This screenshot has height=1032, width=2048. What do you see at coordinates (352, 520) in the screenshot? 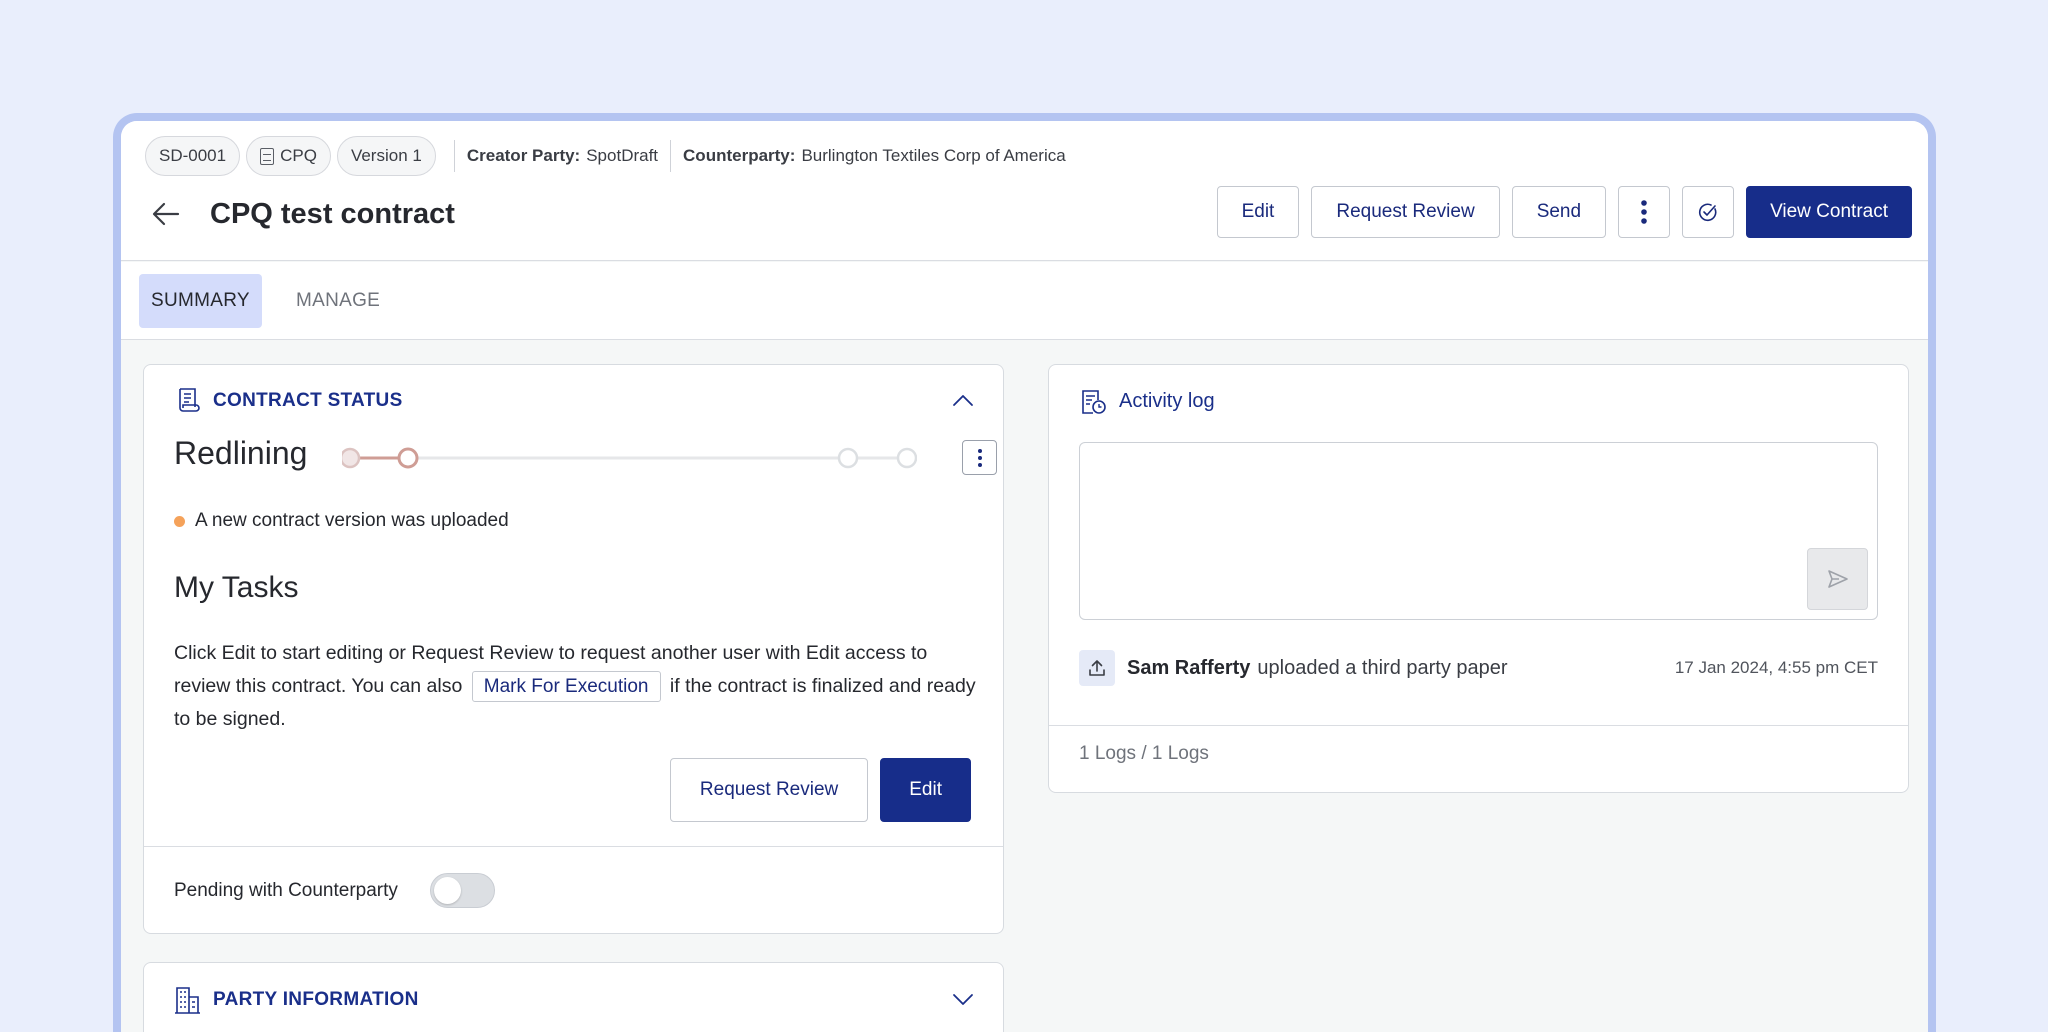
I see `status-note-text: A new contract version was uploaded` at bounding box center [352, 520].